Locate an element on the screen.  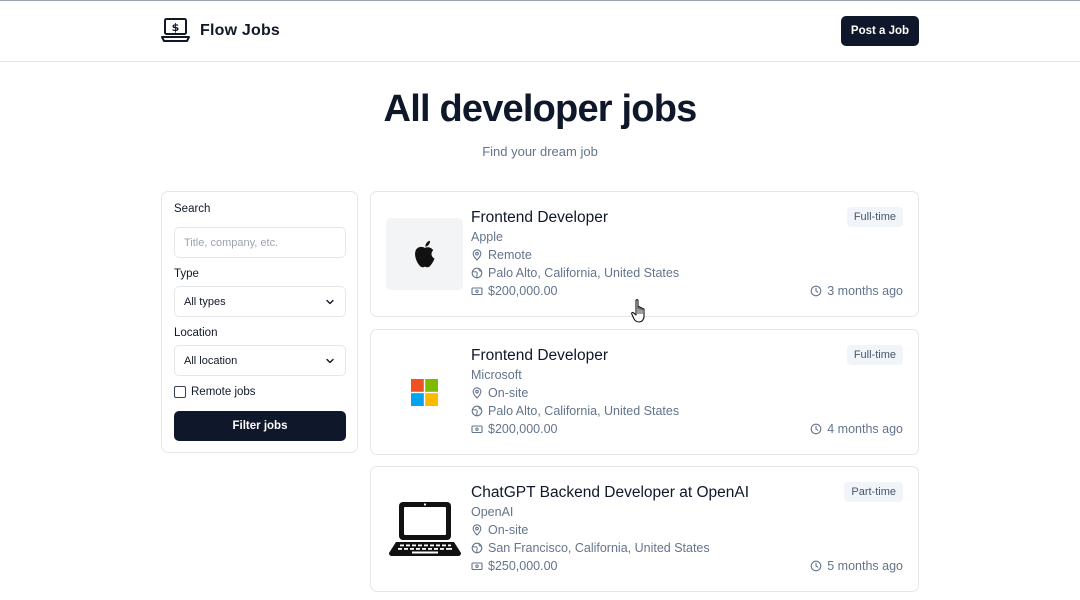
type-select: All types is located at coordinates (260, 301).